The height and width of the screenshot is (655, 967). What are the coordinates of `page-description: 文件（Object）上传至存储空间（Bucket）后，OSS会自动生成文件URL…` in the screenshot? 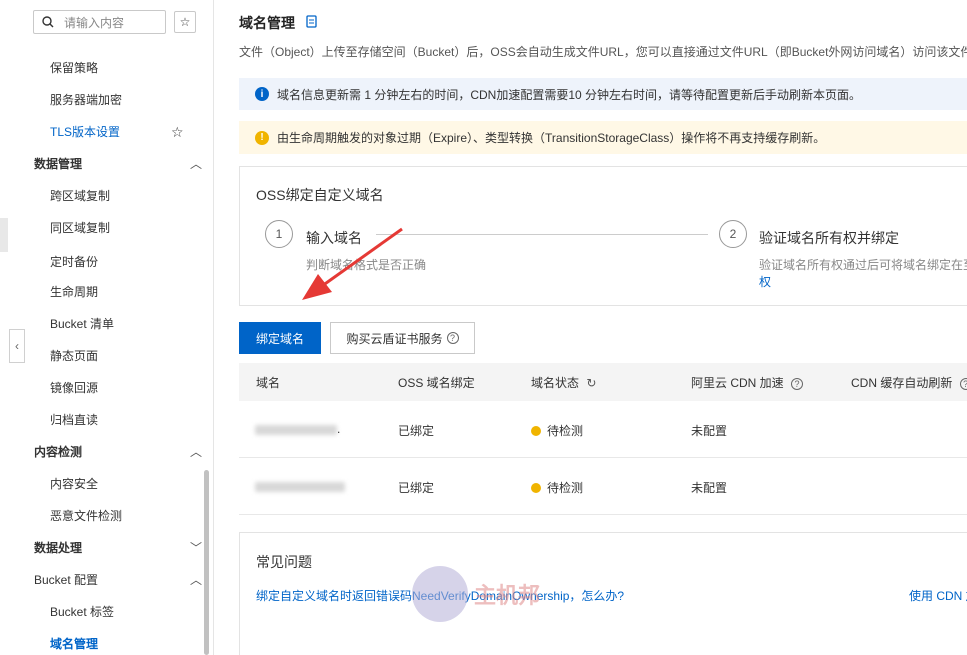 It's located at (603, 52).